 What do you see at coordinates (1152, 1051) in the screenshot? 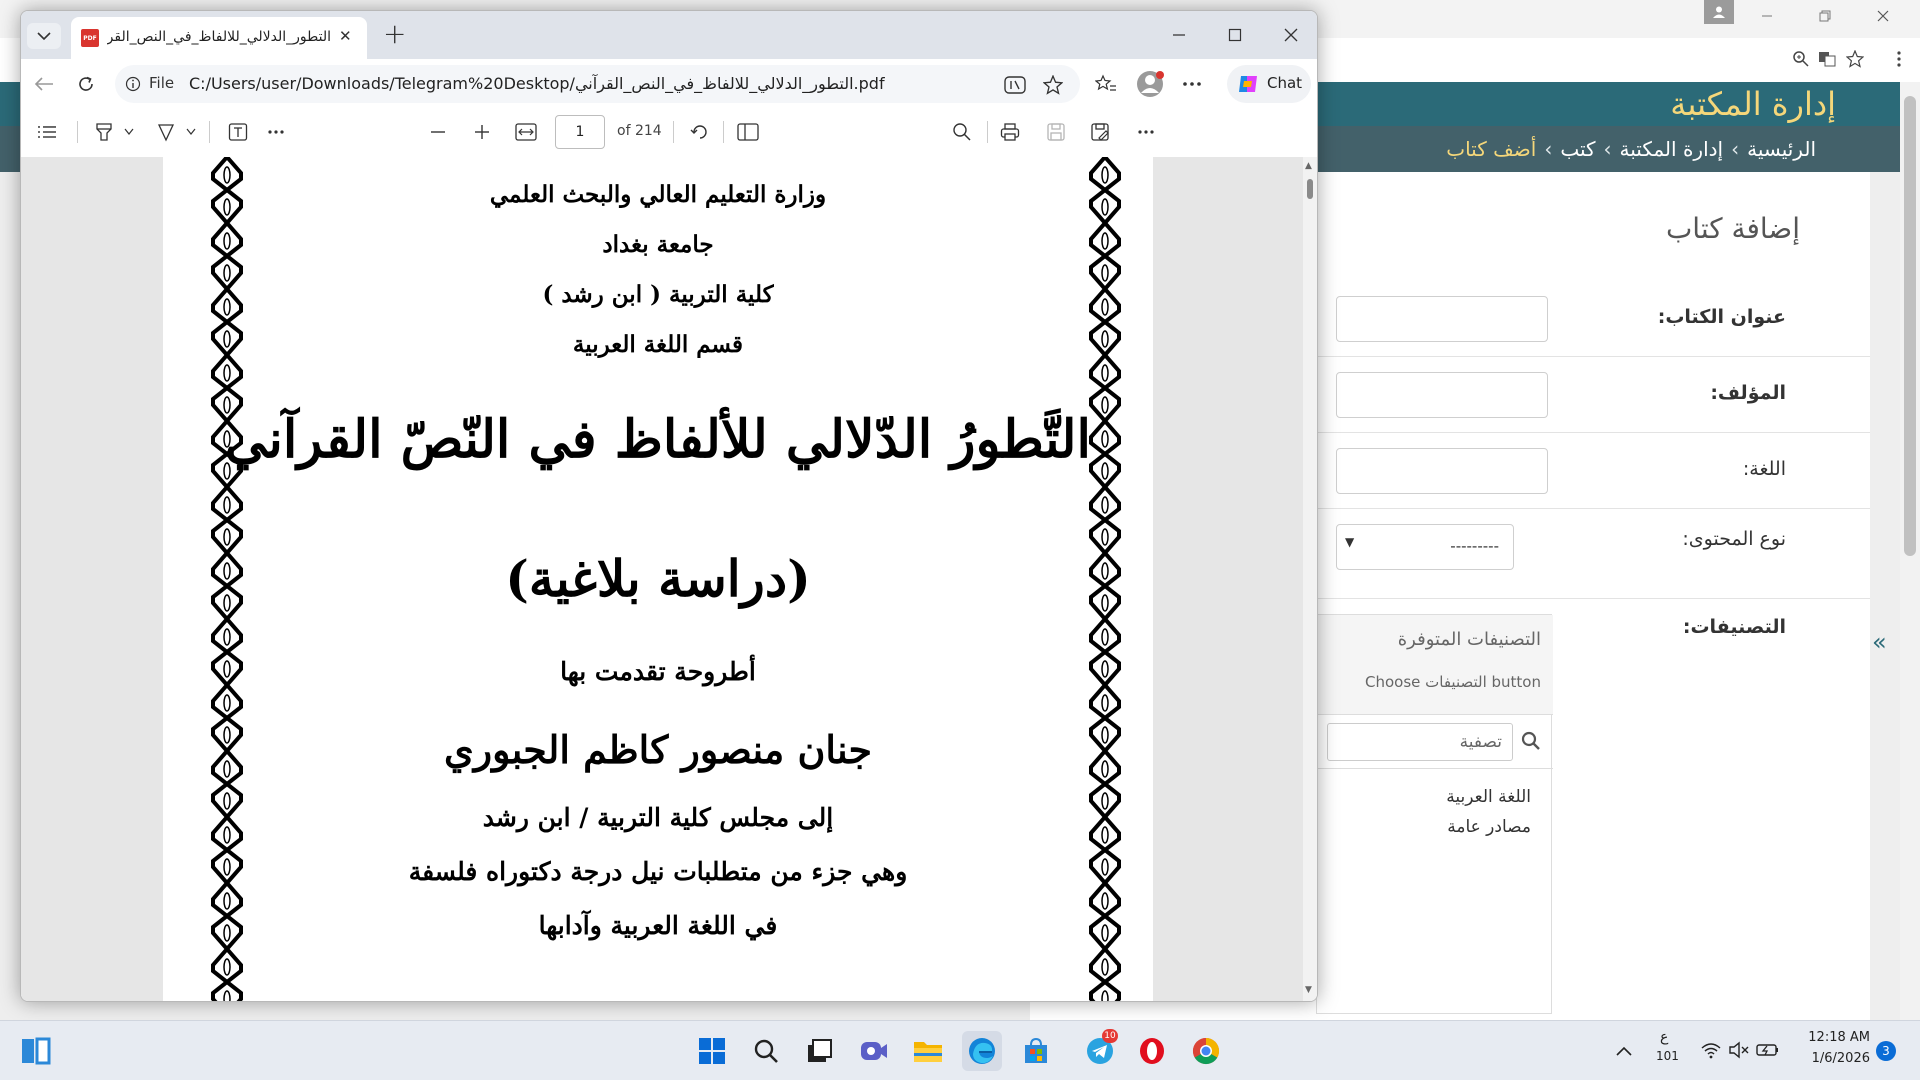
I see `opera-browser-icon` at bounding box center [1152, 1051].